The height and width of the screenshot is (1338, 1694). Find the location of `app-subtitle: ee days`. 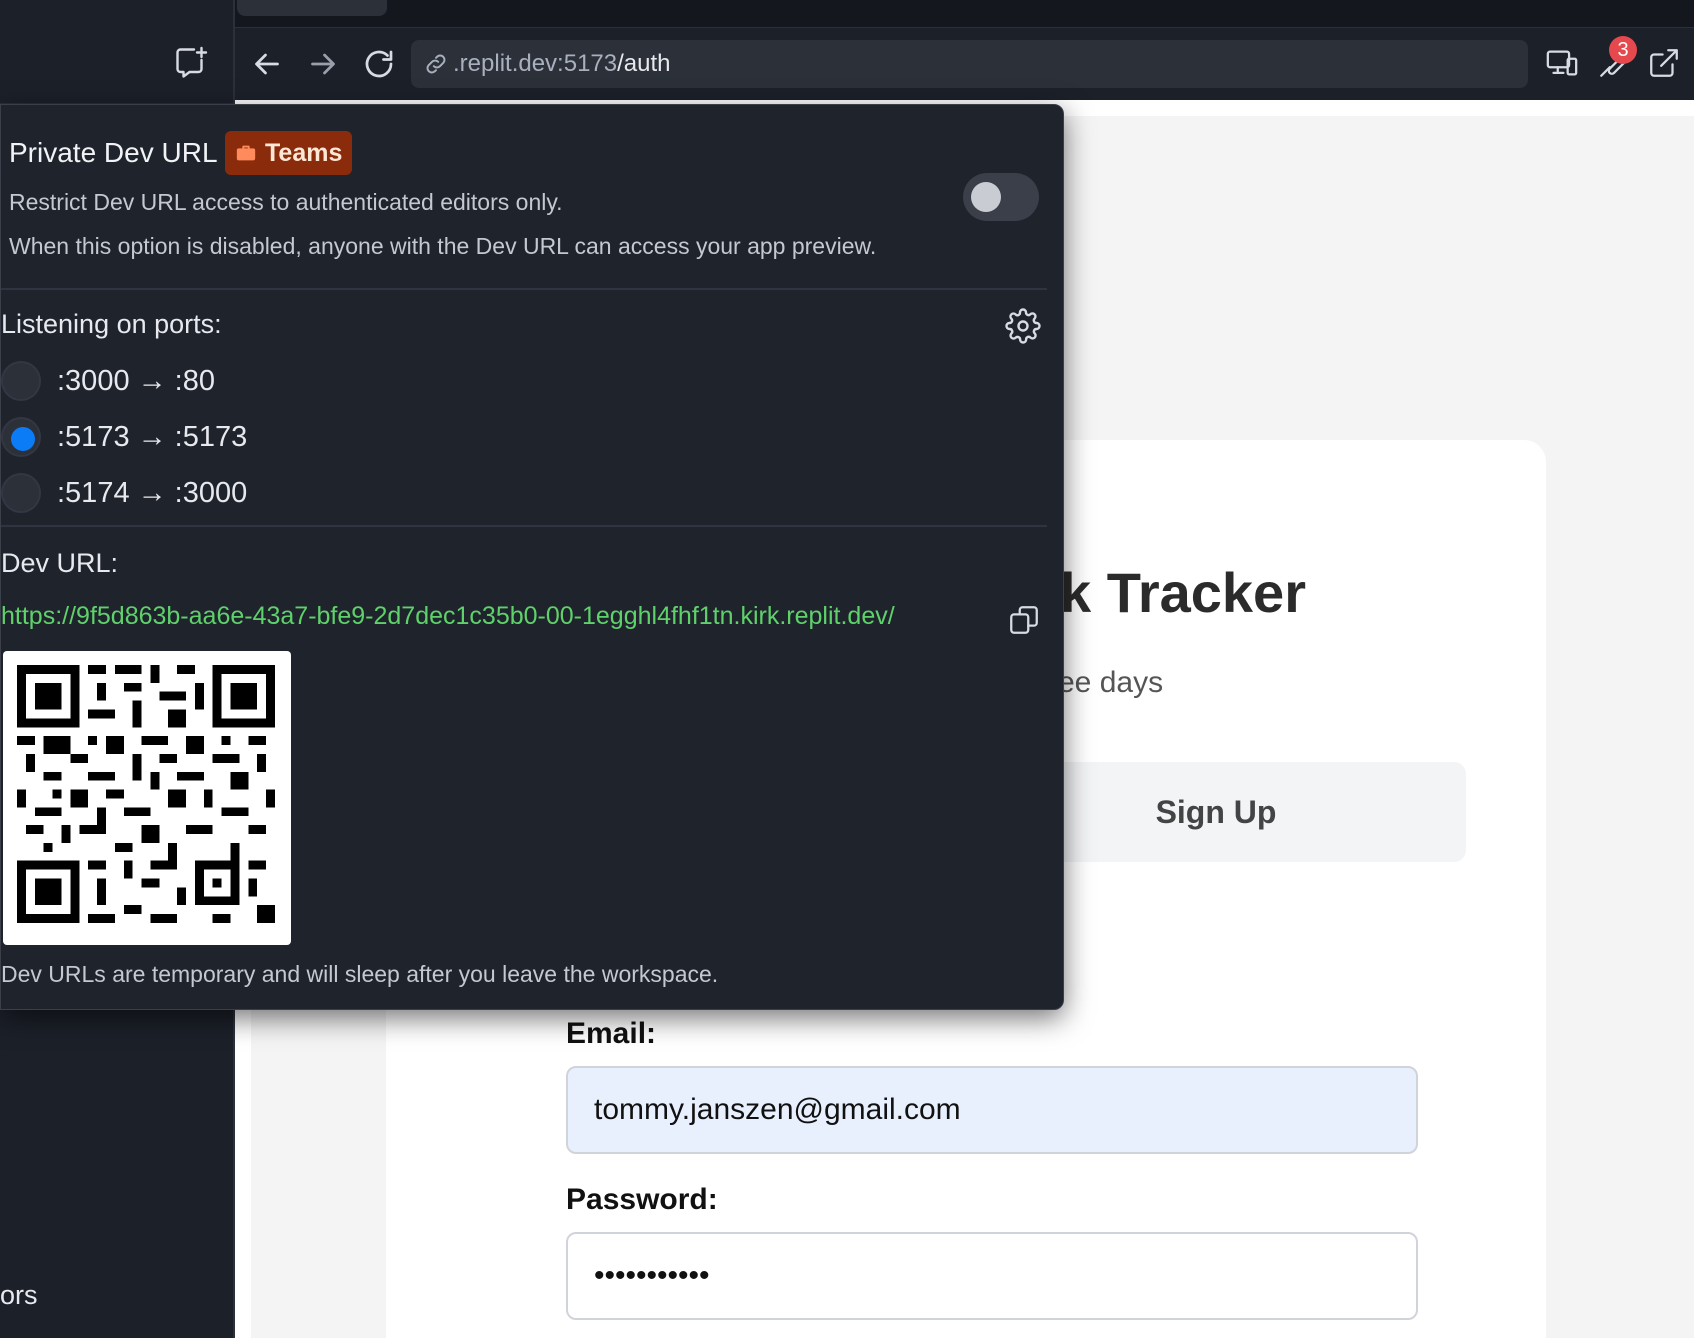

app-subtitle: ee days is located at coordinates (1111, 682).